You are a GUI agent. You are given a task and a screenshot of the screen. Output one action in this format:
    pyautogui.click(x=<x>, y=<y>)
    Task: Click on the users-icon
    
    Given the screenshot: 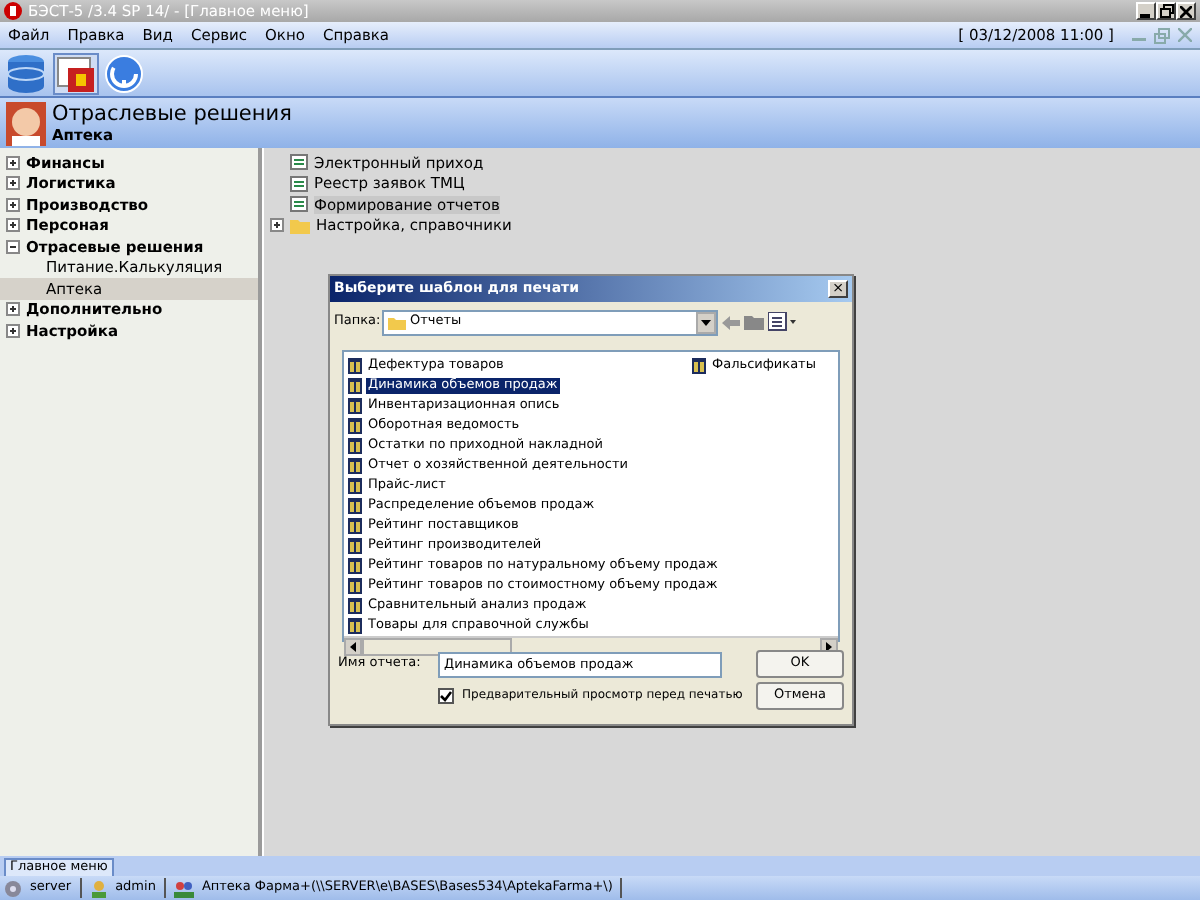 What is the action you would take?
    pyautogui.click(x=183, y=888)
    